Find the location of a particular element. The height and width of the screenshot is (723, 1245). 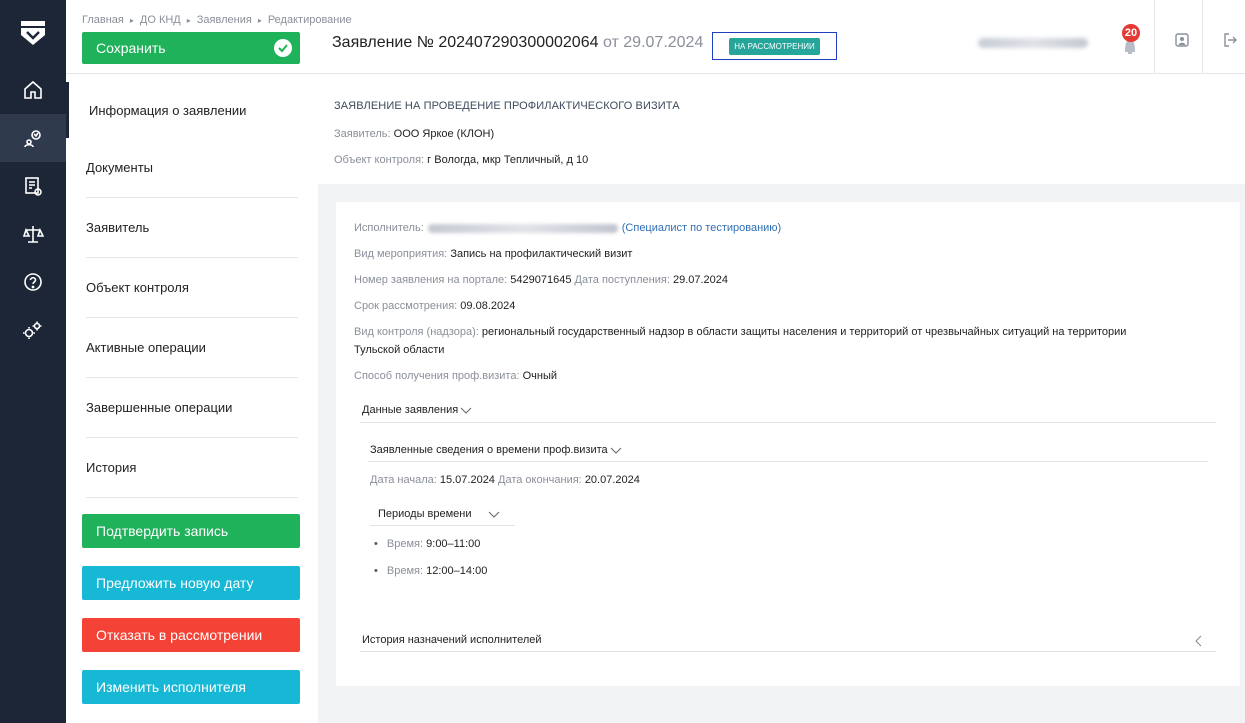

section-title: Периоды времени is located at coordinates (425, 514).